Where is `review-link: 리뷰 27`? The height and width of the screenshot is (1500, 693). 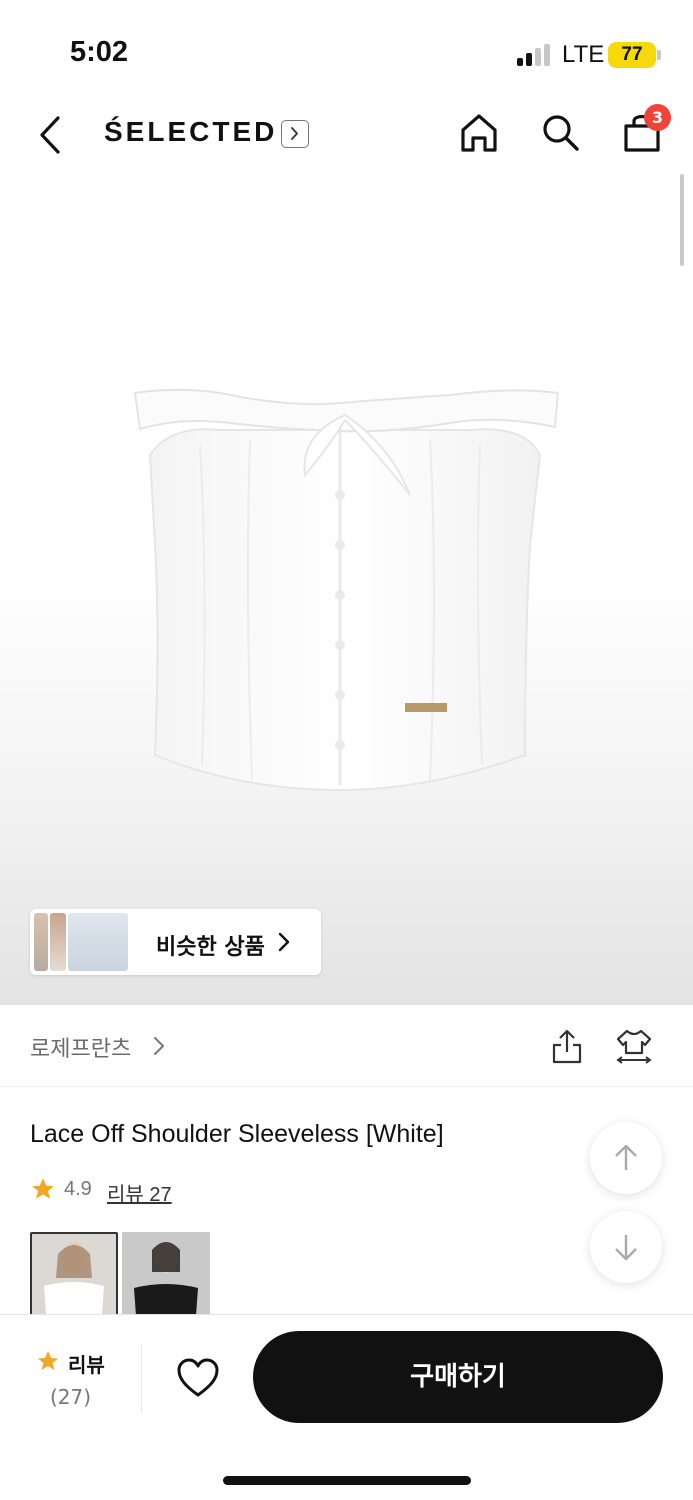 review-link: 리뷰 27 is located at coordinates (139, 1192).